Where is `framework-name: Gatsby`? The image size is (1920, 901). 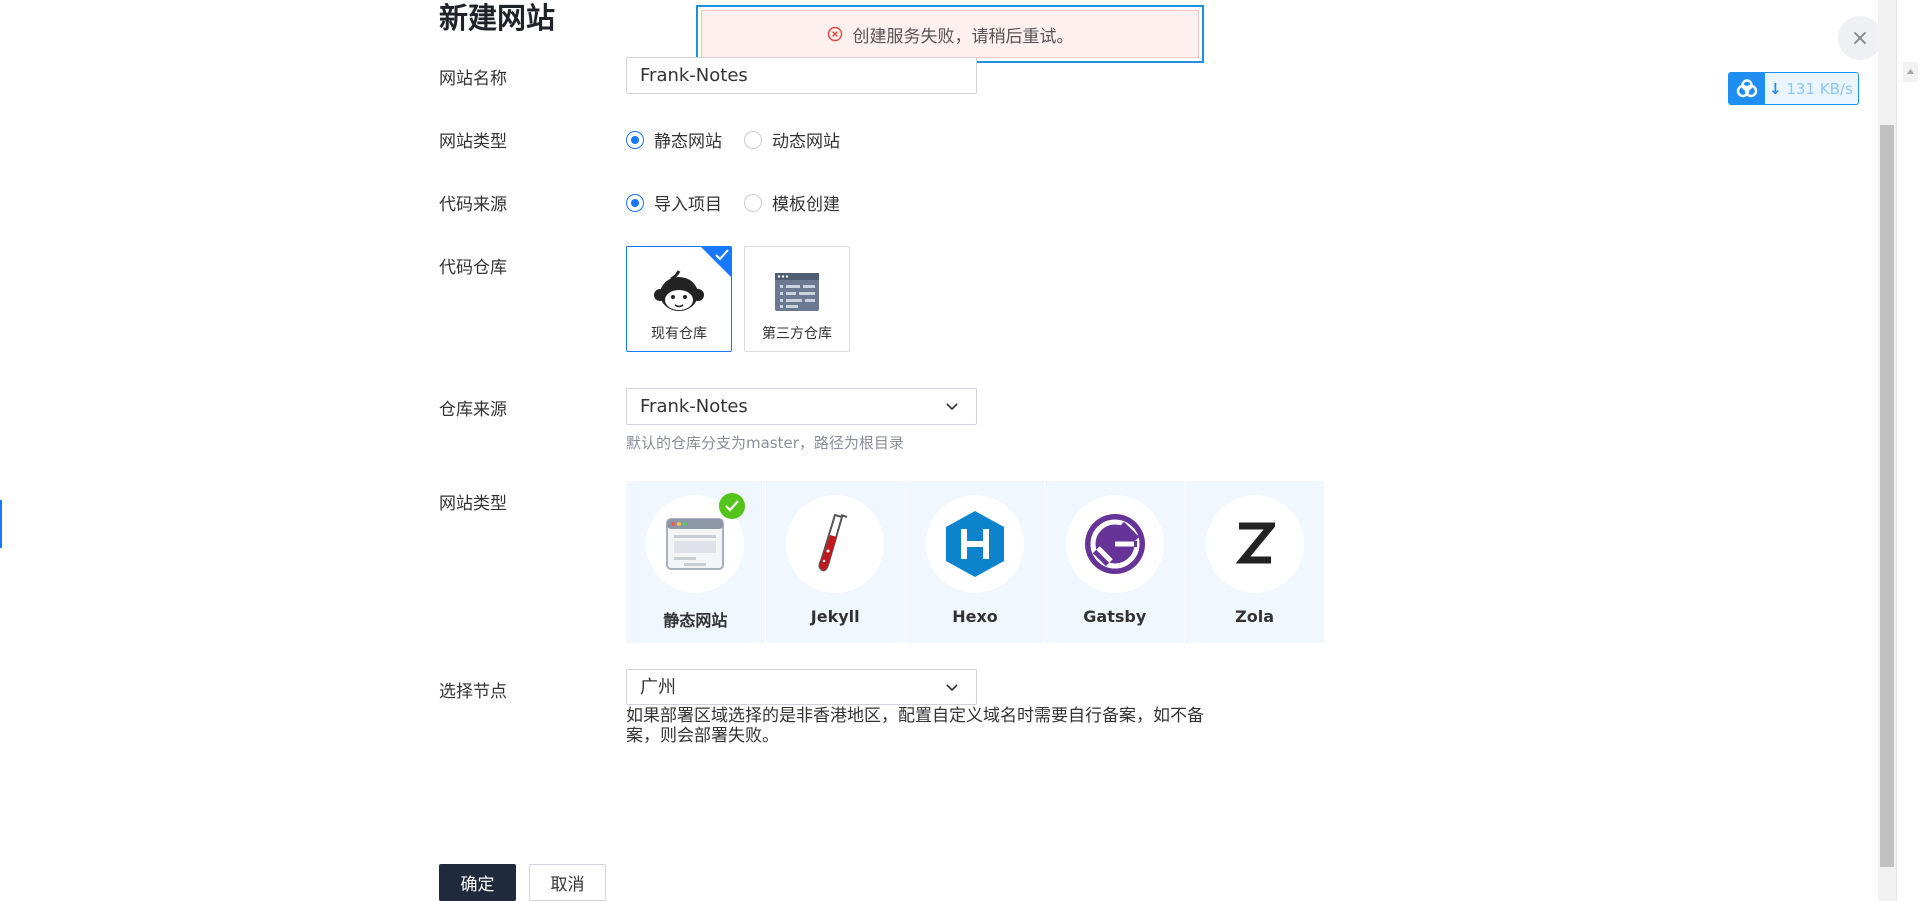
framework-name: Gatsby is located at coordinates (1115, 616).